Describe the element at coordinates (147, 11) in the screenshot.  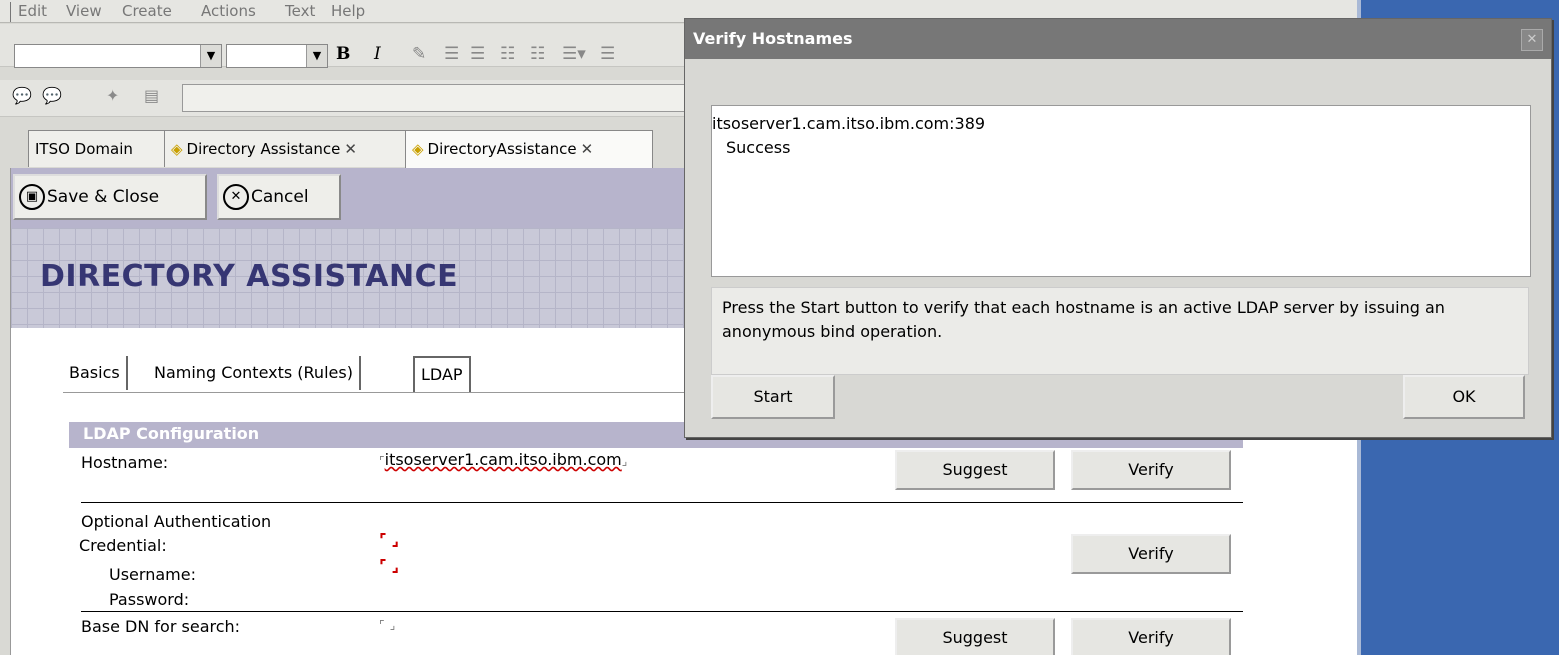
I see `menu-create: Create` at that location.